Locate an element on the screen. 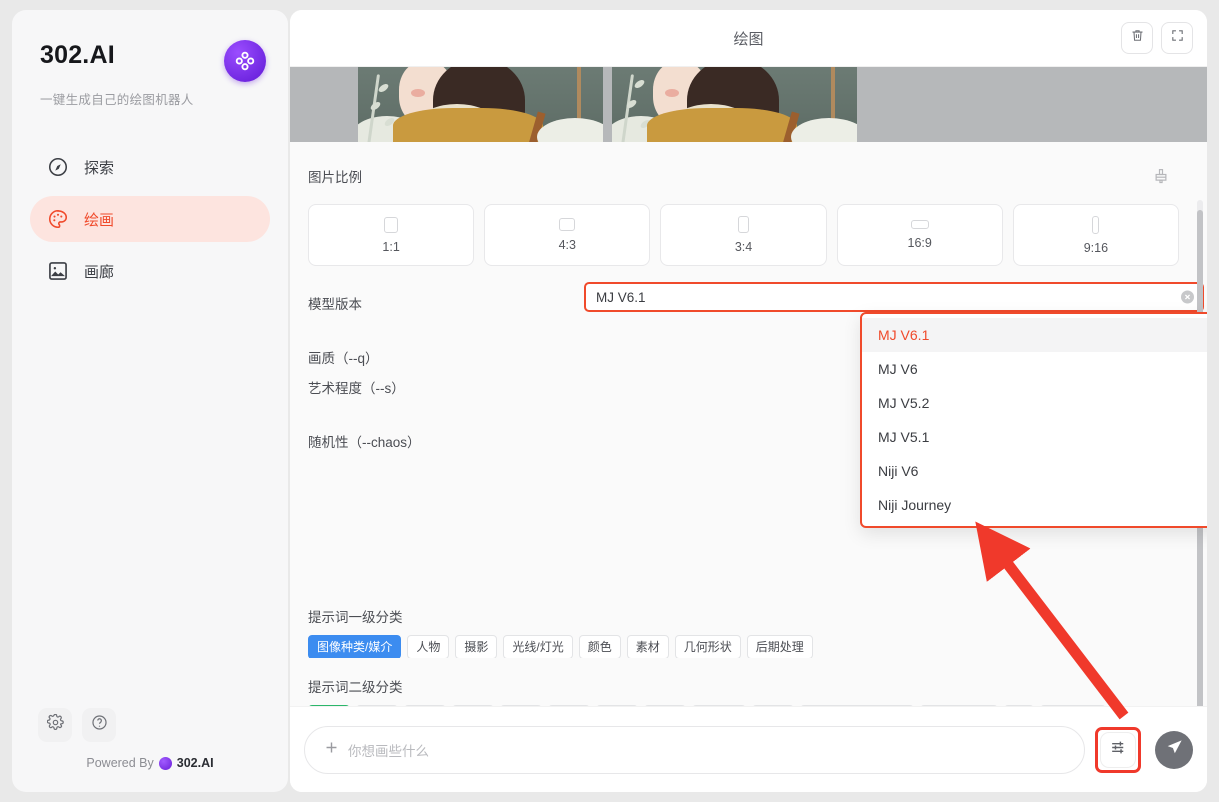 Image resolution: width=1219 pixels, height=802 pixels. strip-padding-left is located at coordinates (324, 104).